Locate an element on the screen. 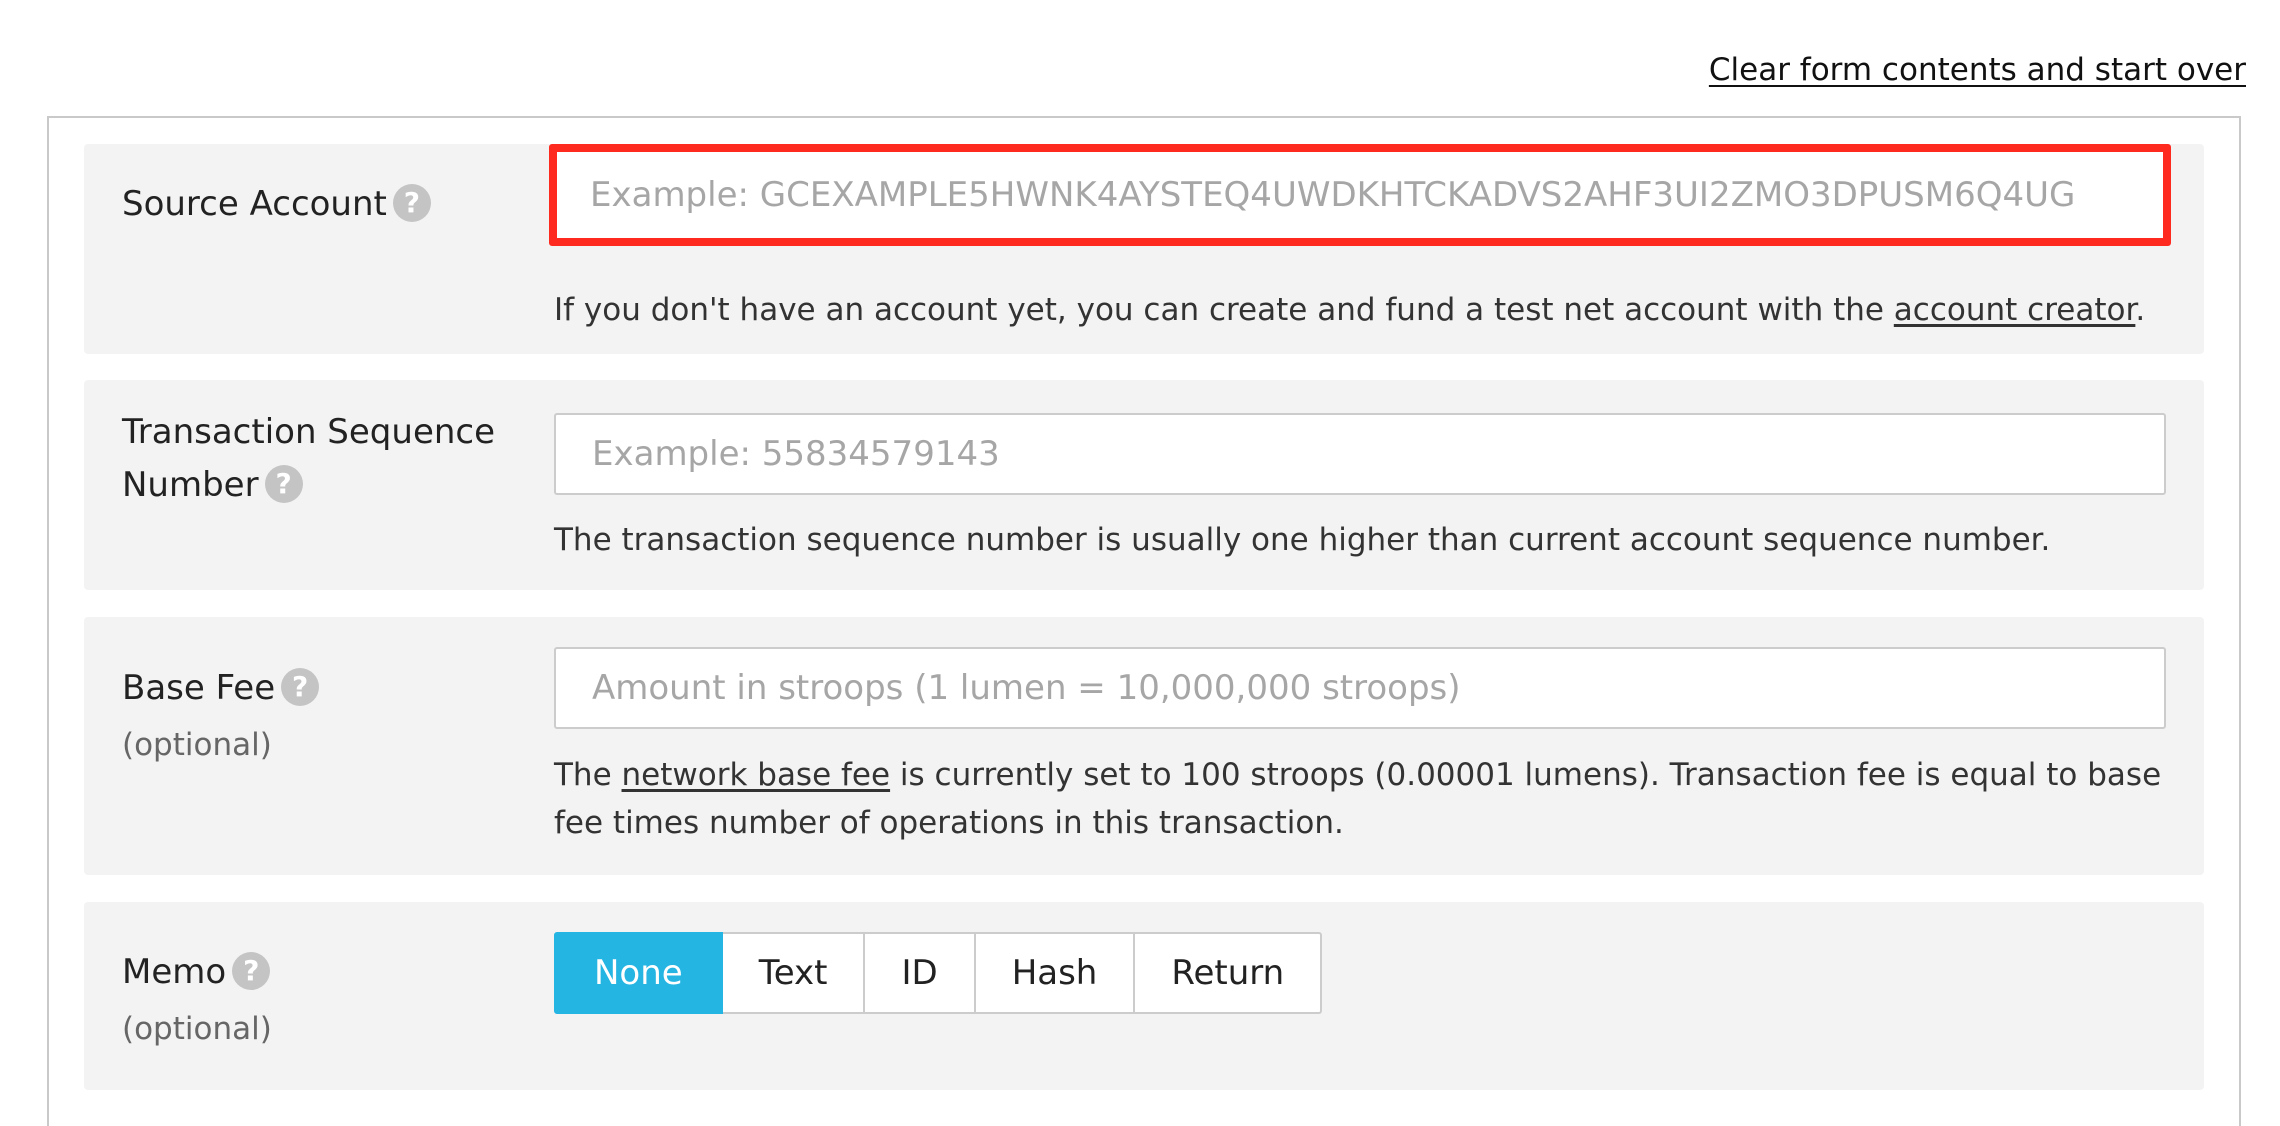  memo-optional: (optional) is located at coordinates (197, 1029).